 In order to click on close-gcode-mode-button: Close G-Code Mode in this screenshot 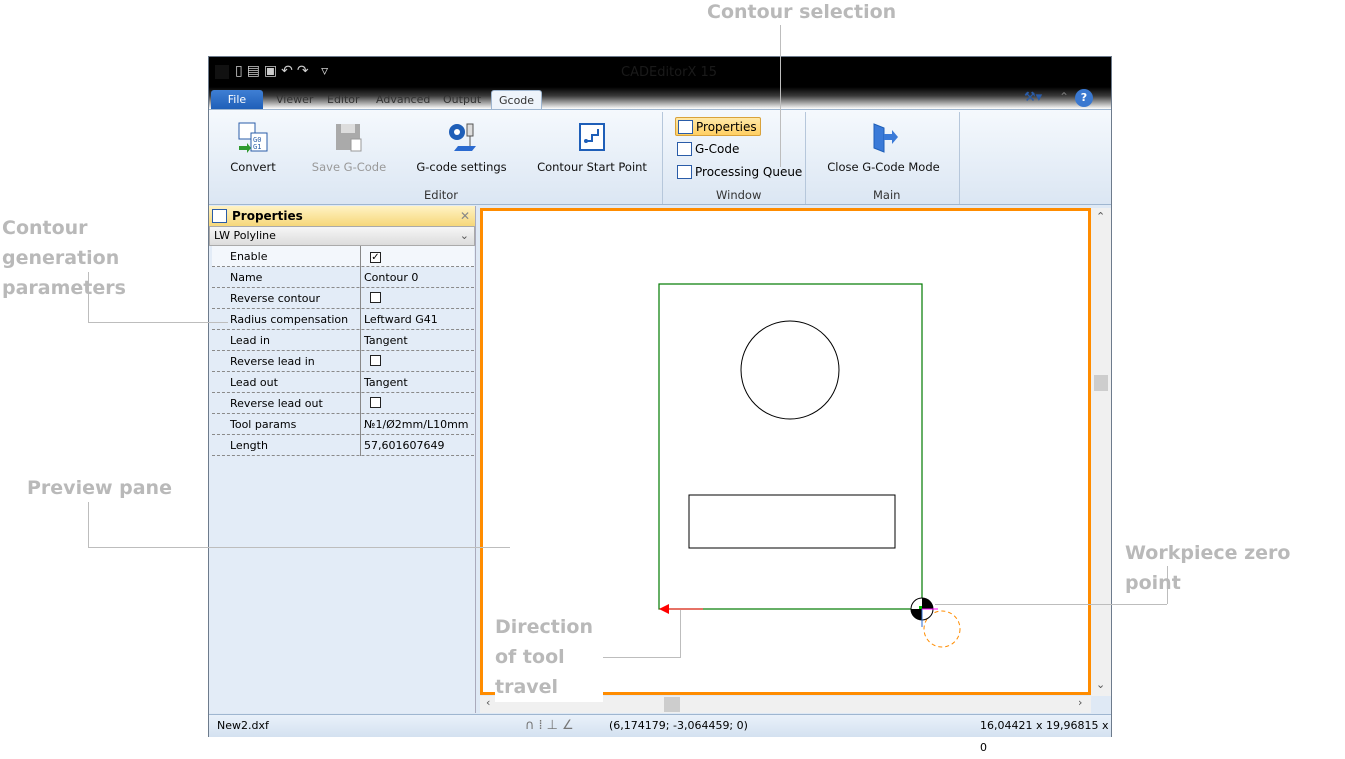, I will do `click(883, 147)`.